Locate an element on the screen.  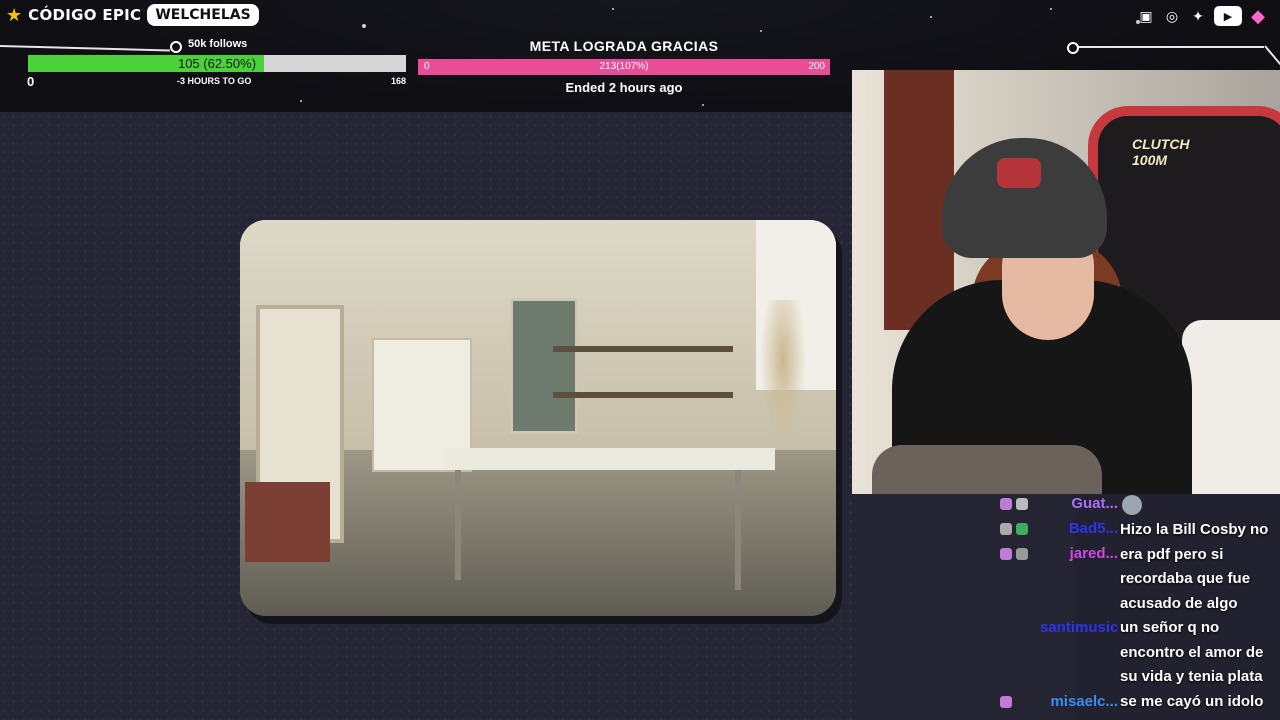
sub-goal-max: 200 is located at coordinates (816, 66).